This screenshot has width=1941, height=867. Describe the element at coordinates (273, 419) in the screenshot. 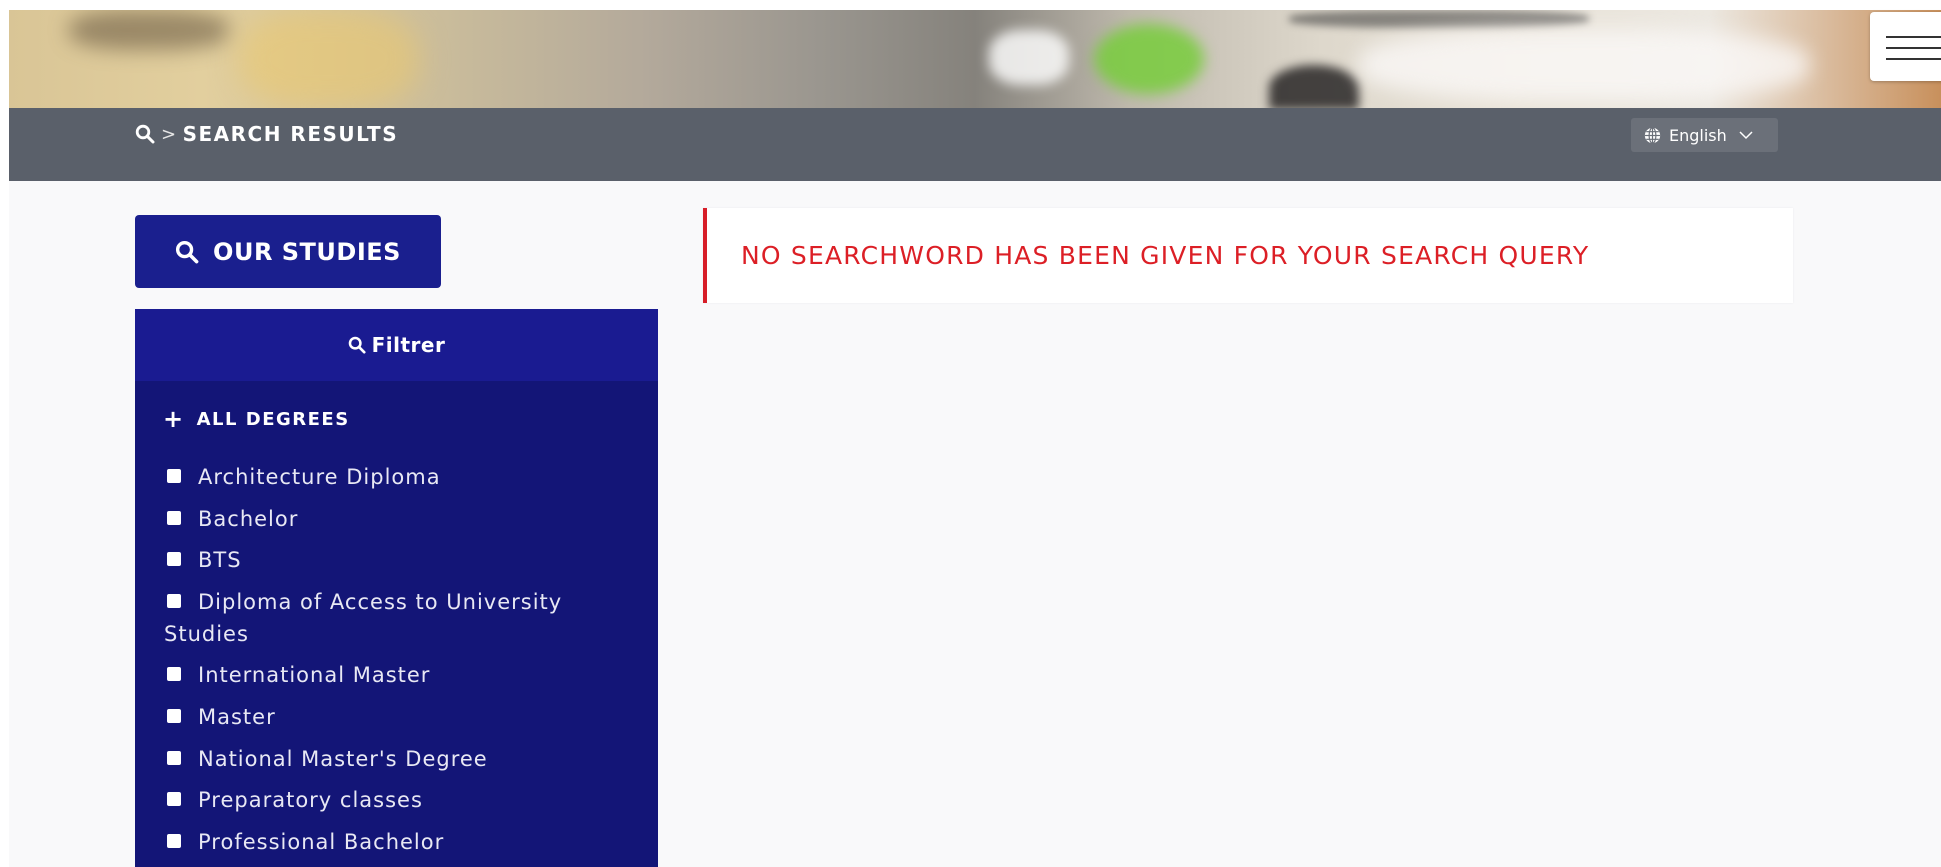

I see `all-degrees-label: ALL DEGREES` at that location.